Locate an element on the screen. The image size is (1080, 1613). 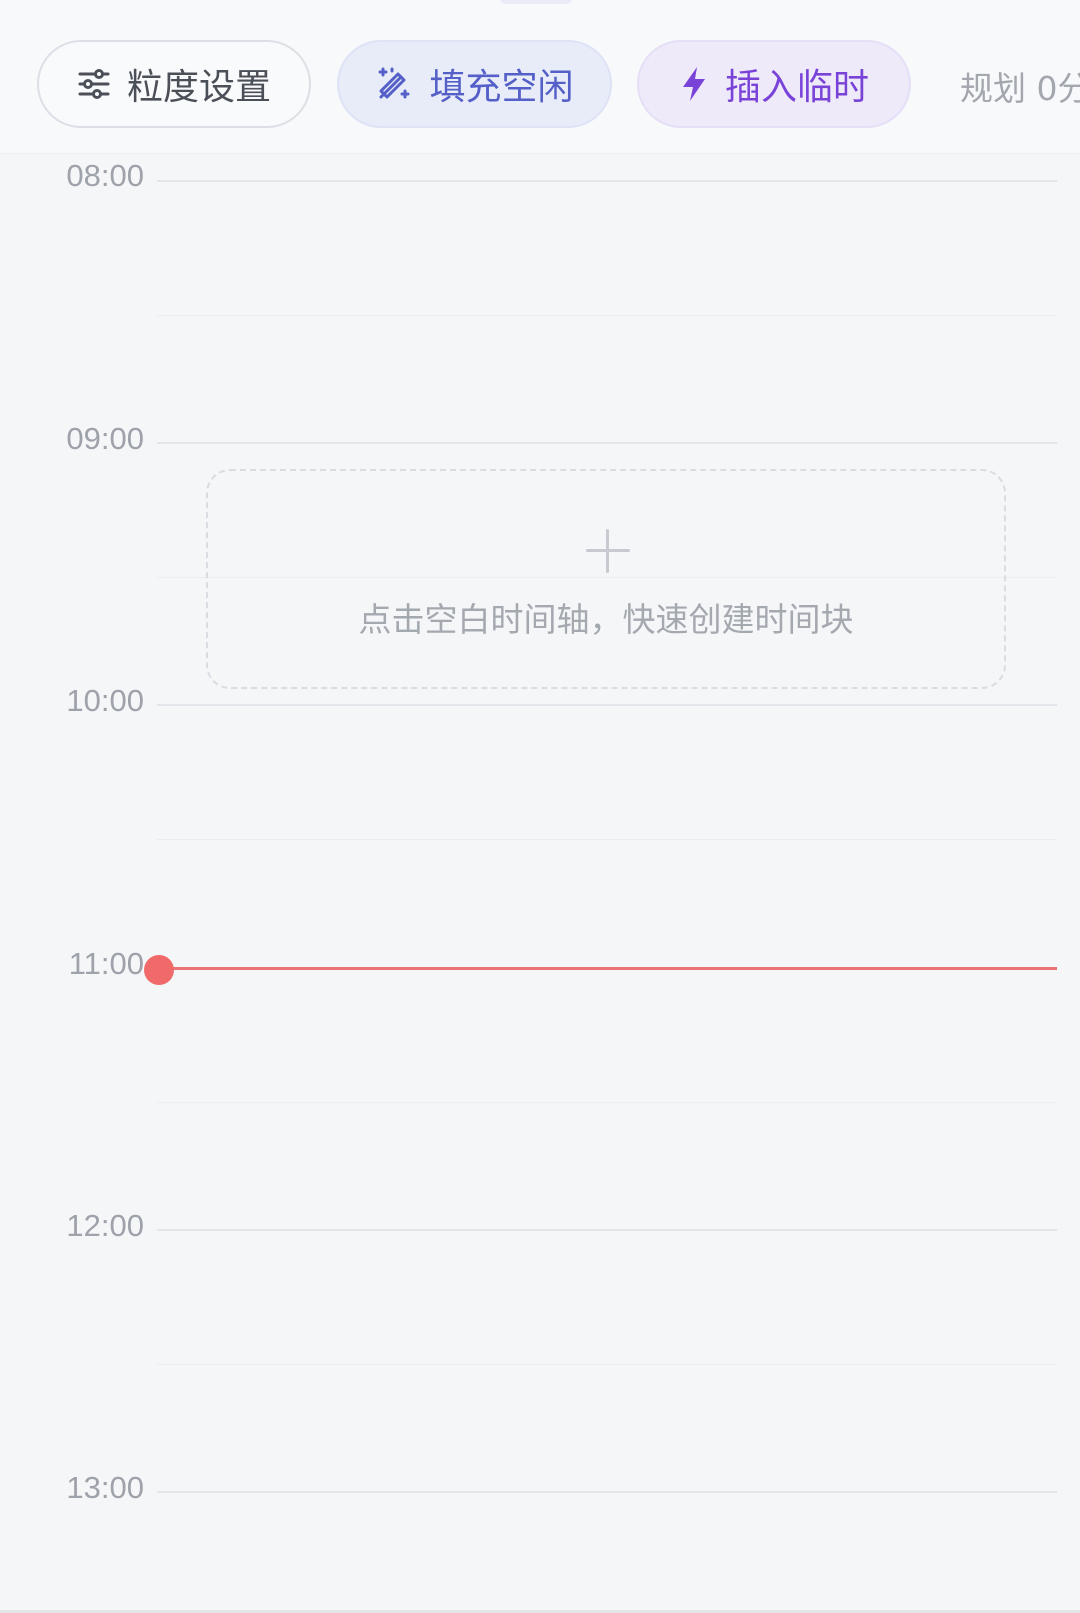
drag-handle is located at coordinates (536, 2).